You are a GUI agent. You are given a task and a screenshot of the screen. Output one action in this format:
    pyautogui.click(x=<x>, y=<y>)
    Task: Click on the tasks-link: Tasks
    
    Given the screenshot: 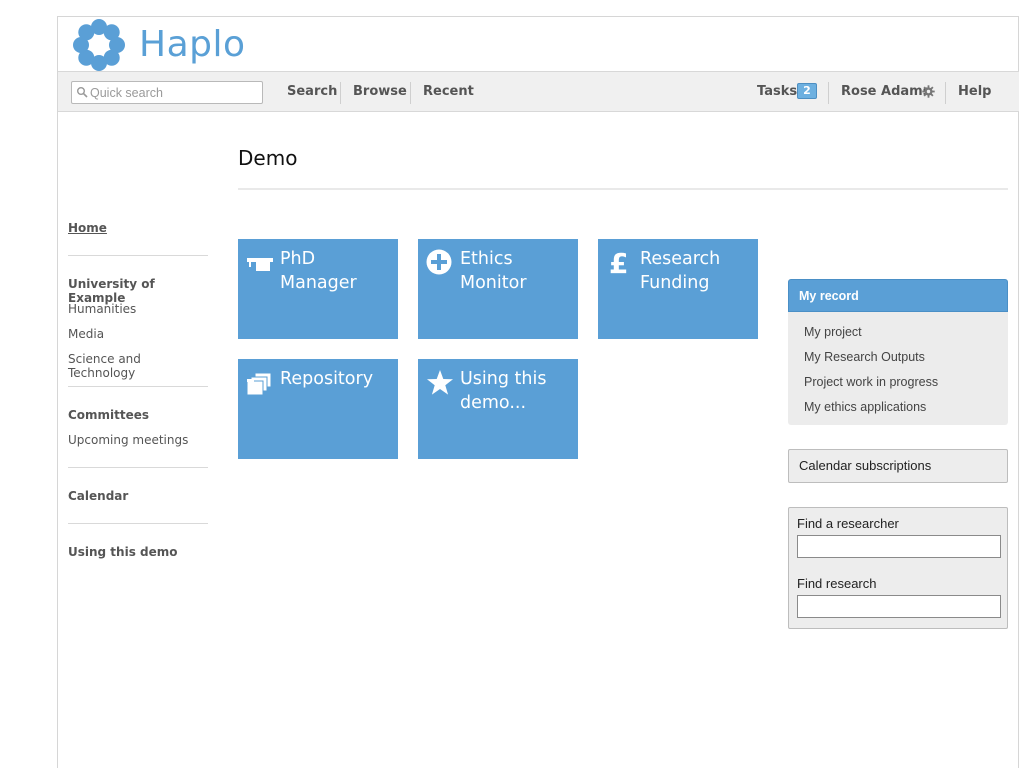 What is the action you would take?
    pyautogui.click(x=777, y=91)
    